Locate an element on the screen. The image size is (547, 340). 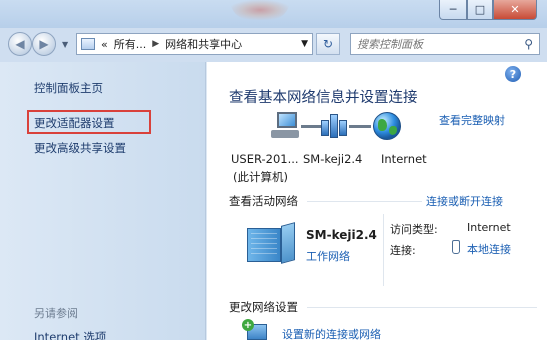
view-full-map-link: 查看完整映射 is located at coordinates (472, 120).